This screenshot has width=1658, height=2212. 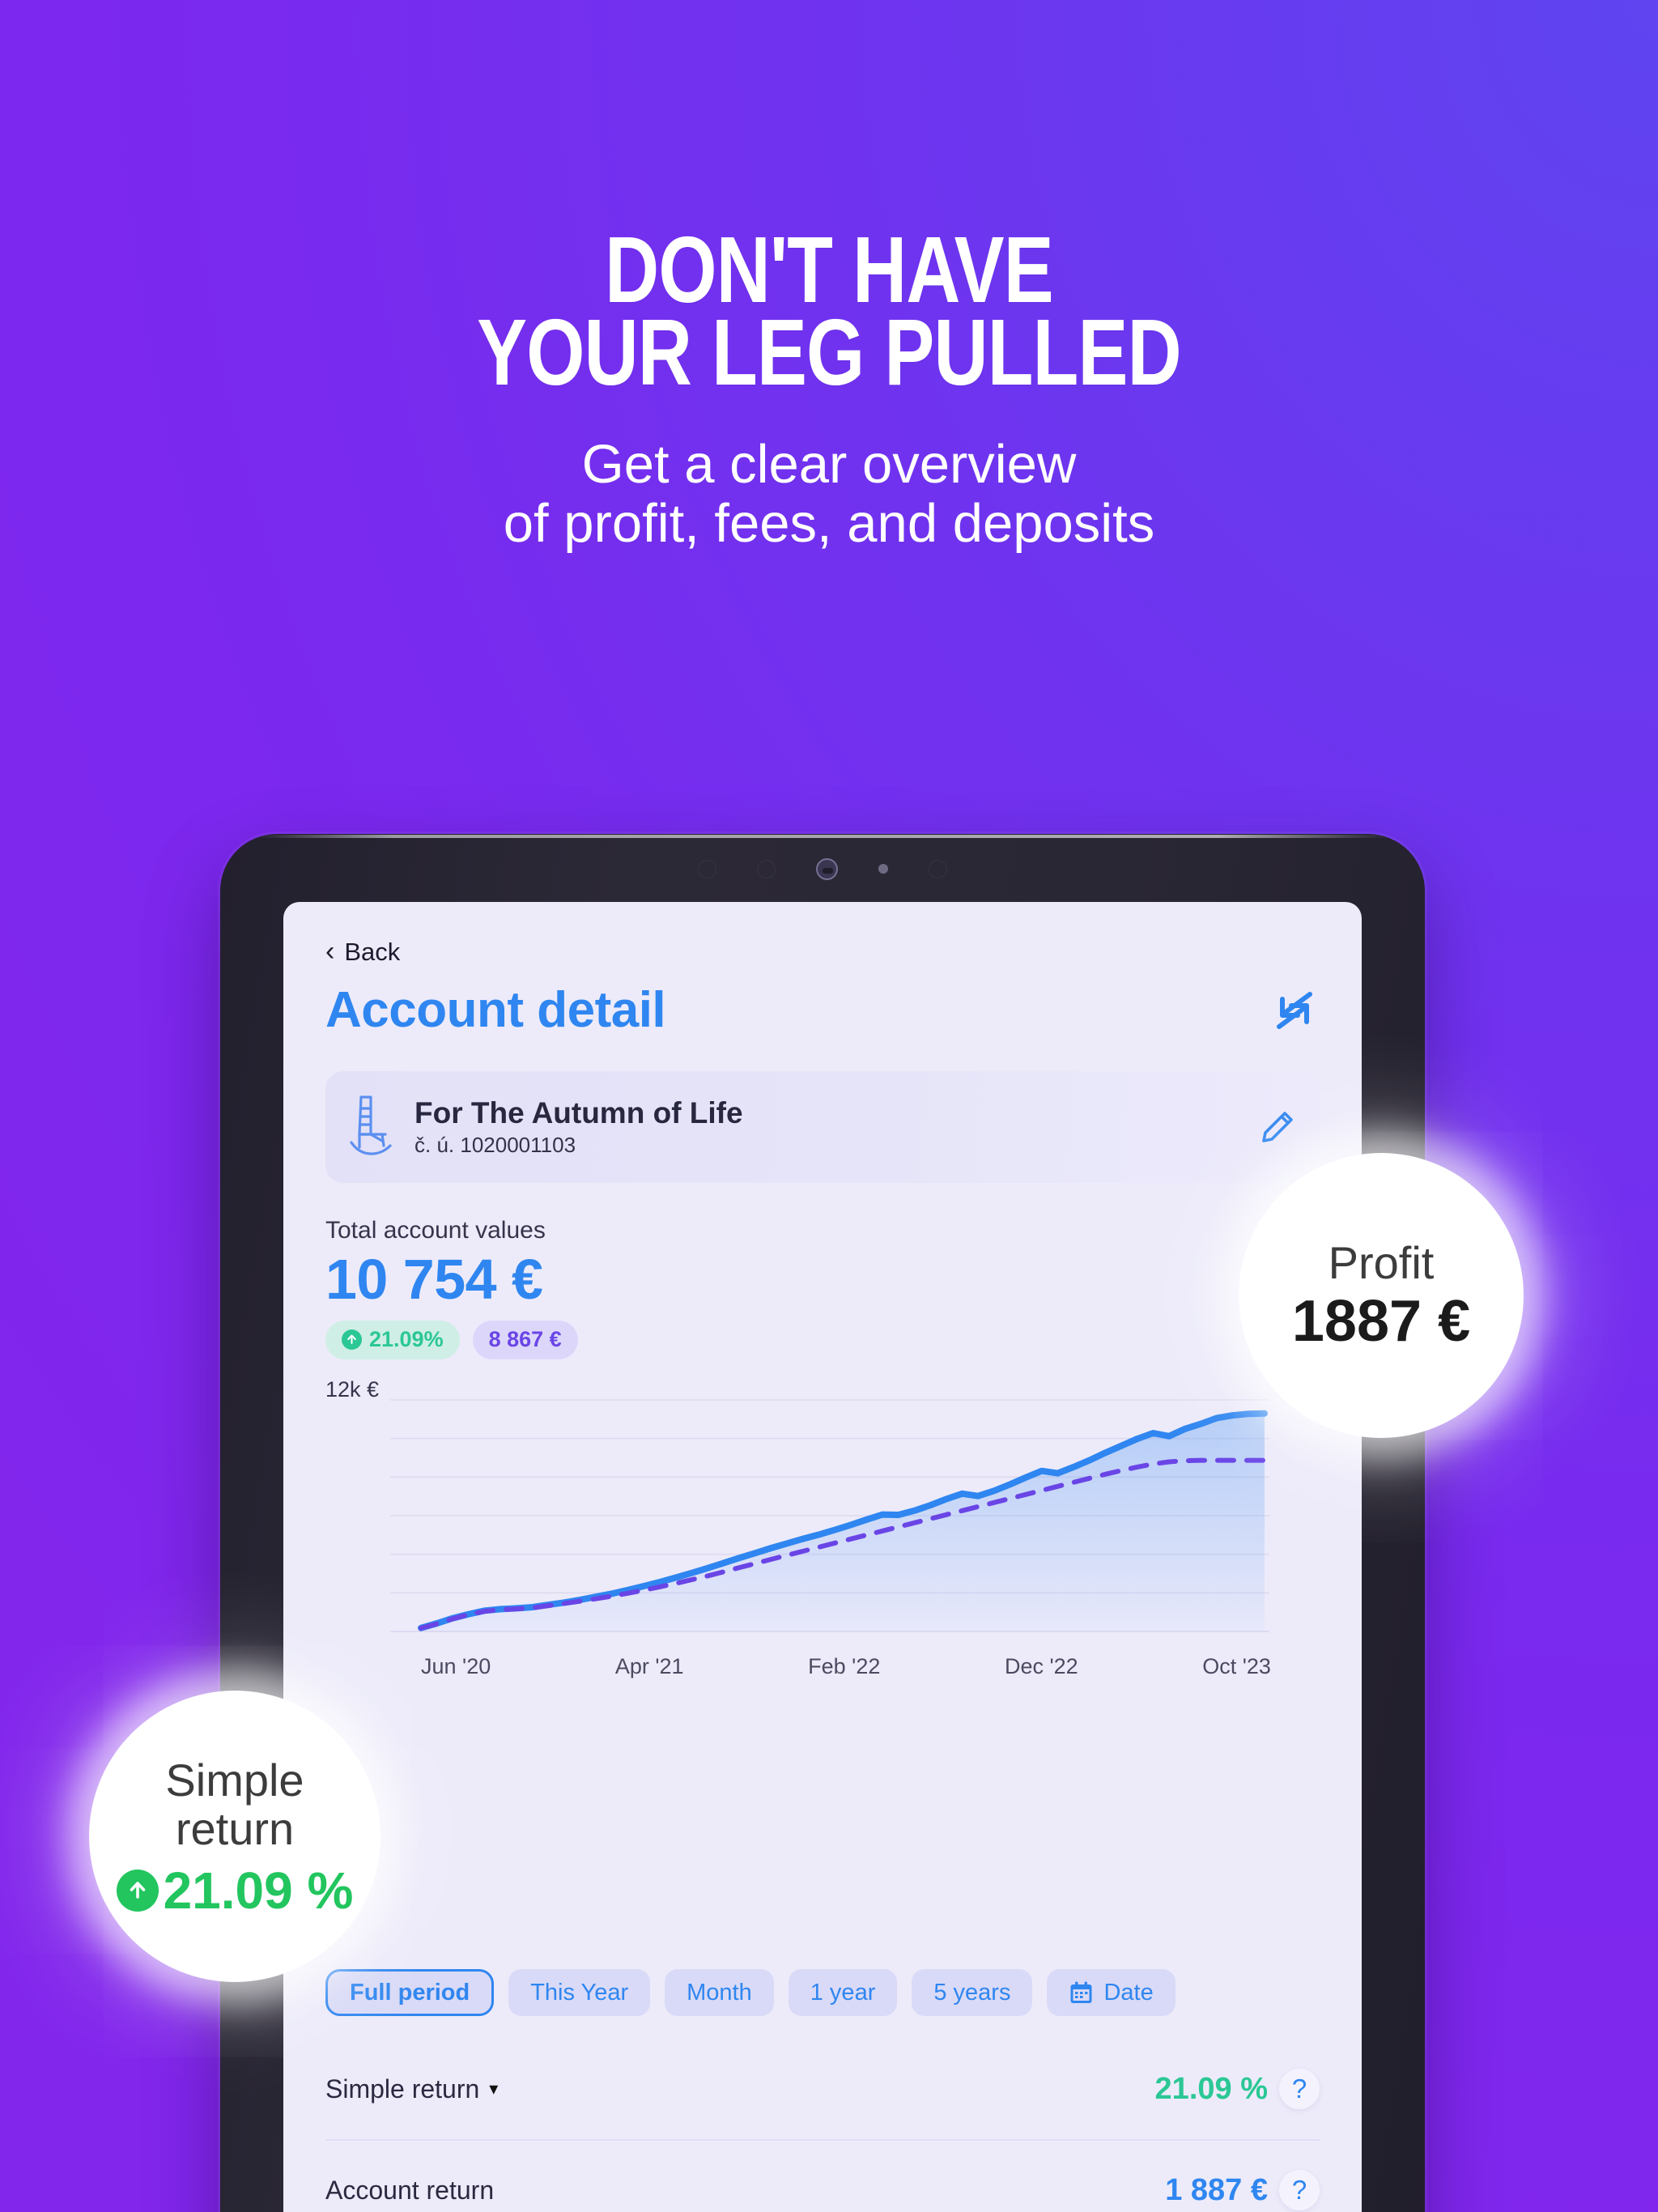 I want to click on stat-value: 21.09 %, so click(x=1211, y=2088).